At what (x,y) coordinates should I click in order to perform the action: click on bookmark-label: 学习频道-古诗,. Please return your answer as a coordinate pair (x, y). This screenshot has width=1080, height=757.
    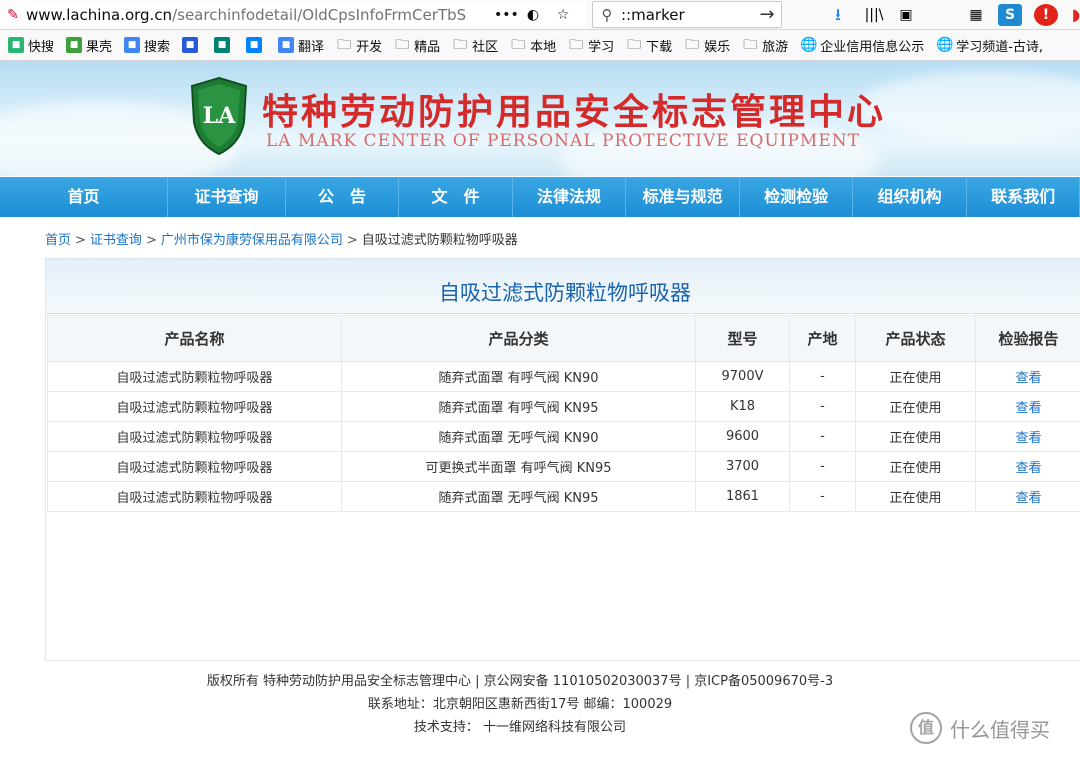
    Looking at the image, I should click on (1000, 47).